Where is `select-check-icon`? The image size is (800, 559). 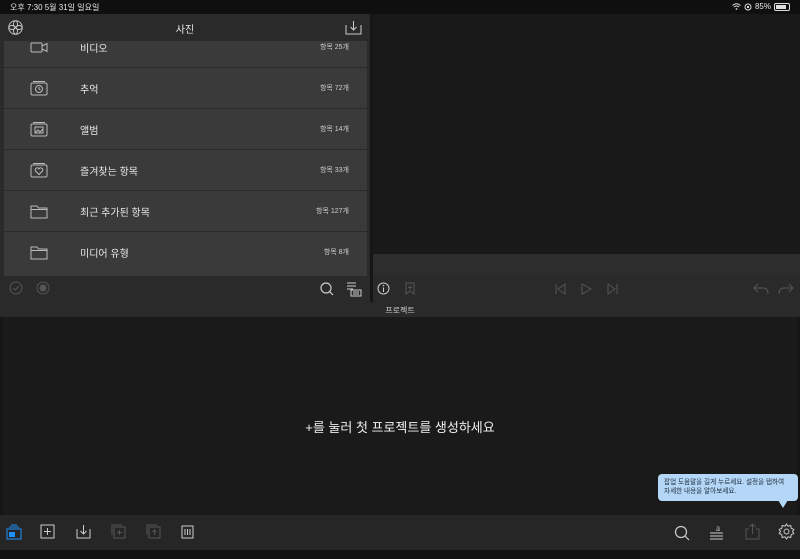 select-check-icon is located at coordinates (16, 288).